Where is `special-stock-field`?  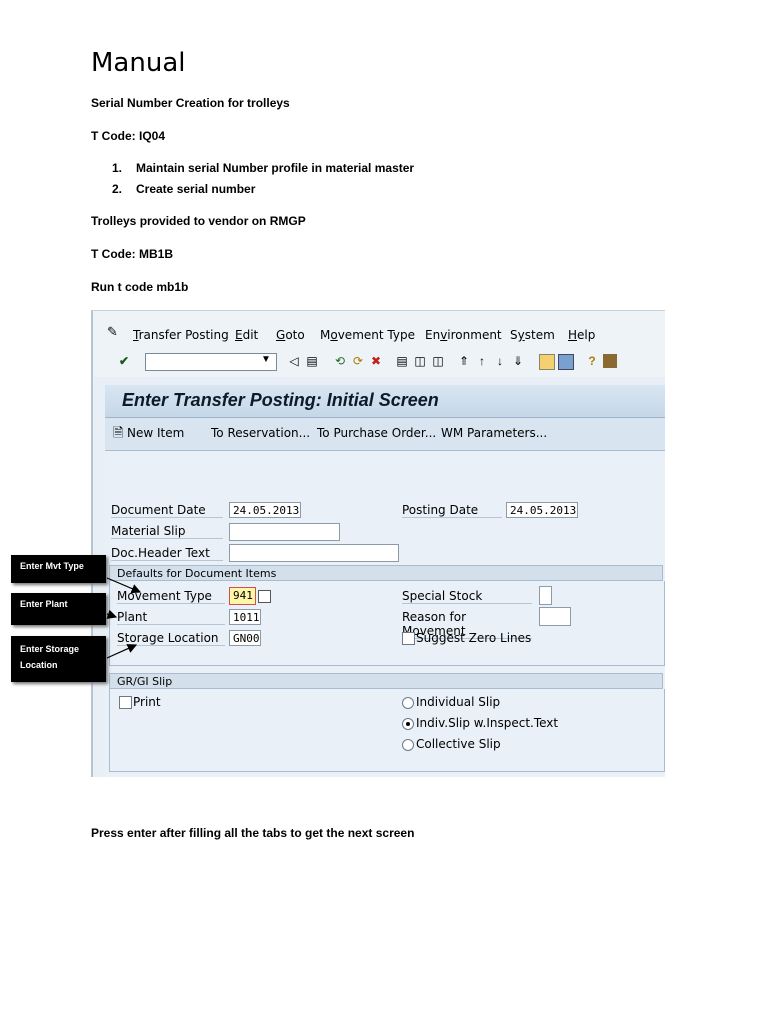
special-stock-field is located at coordinates (545, 595).